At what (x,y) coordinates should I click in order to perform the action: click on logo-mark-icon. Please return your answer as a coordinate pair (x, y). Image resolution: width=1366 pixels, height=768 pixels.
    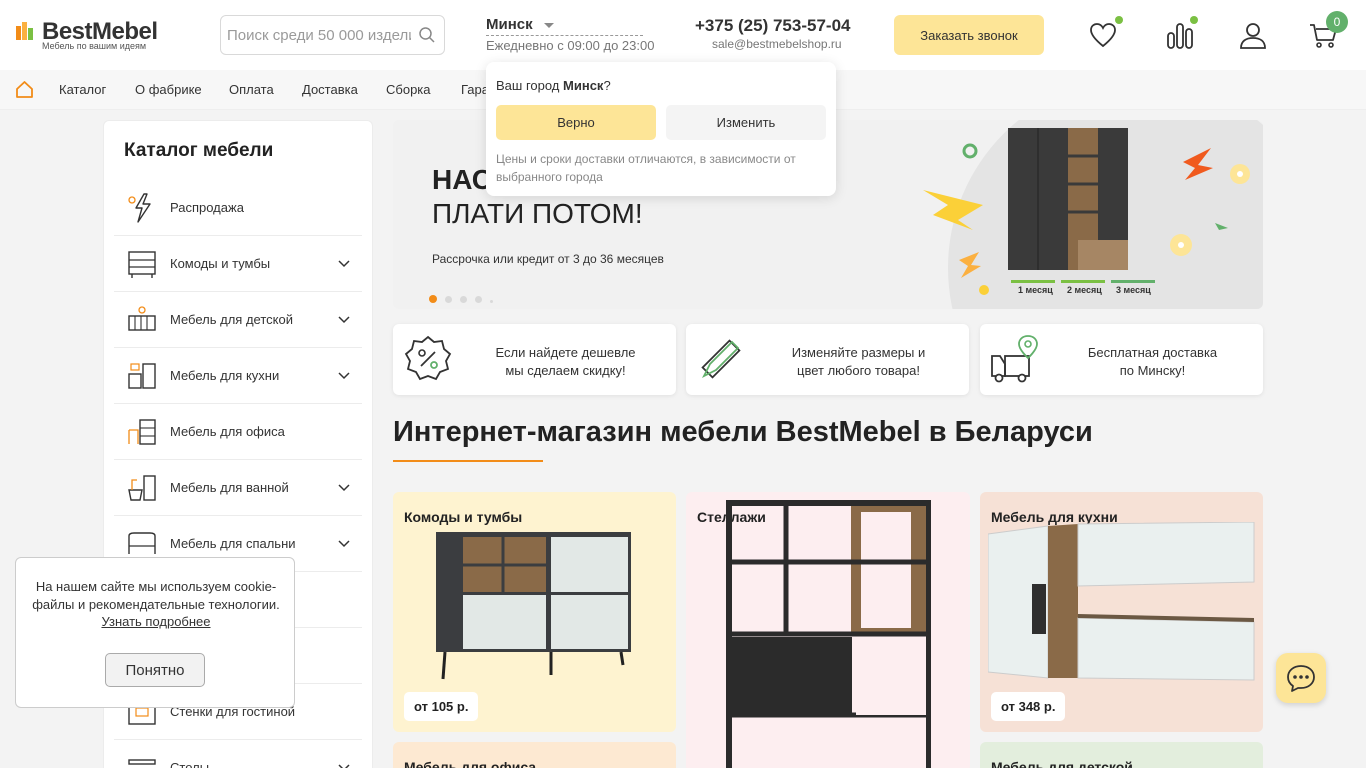
    Looking at the image, I should click on (24, 31).